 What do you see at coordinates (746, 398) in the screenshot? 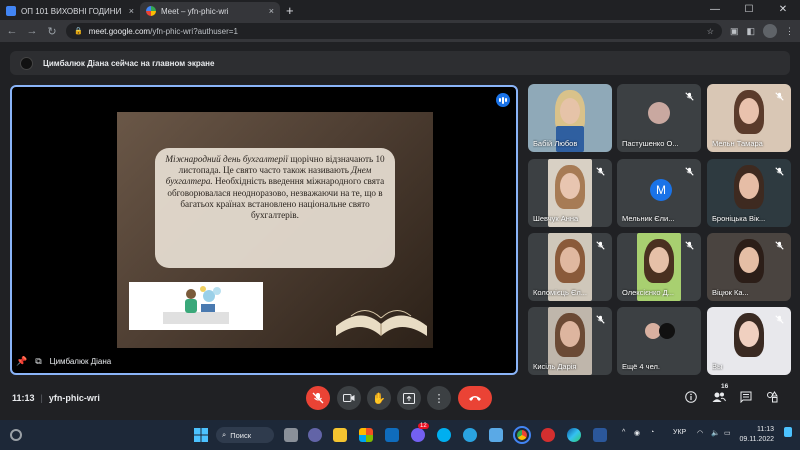
I see `chat-button` at bounding box center [746, 398].